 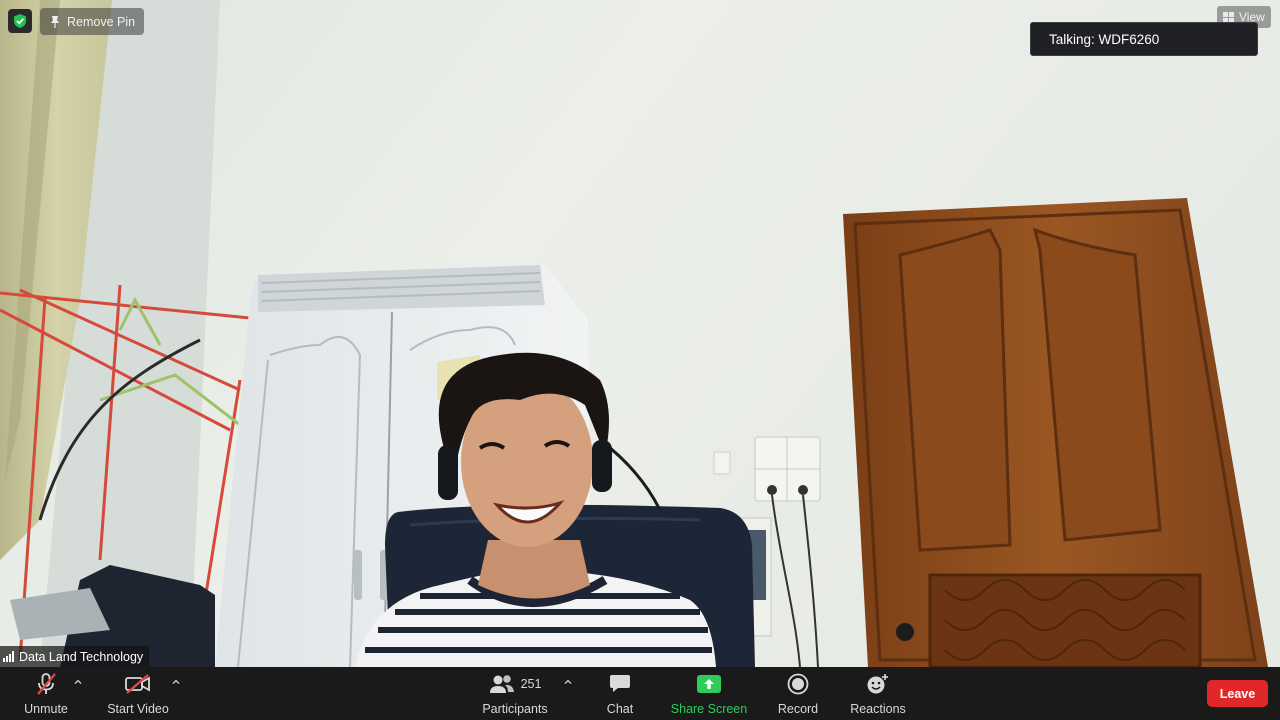 I want to click on record-label: Record, so click(x=798, y=709).